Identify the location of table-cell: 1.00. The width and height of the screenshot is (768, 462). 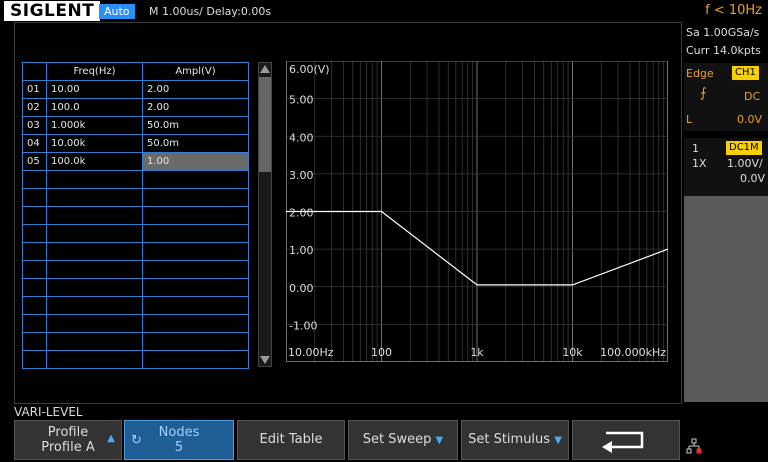
(195, 161).